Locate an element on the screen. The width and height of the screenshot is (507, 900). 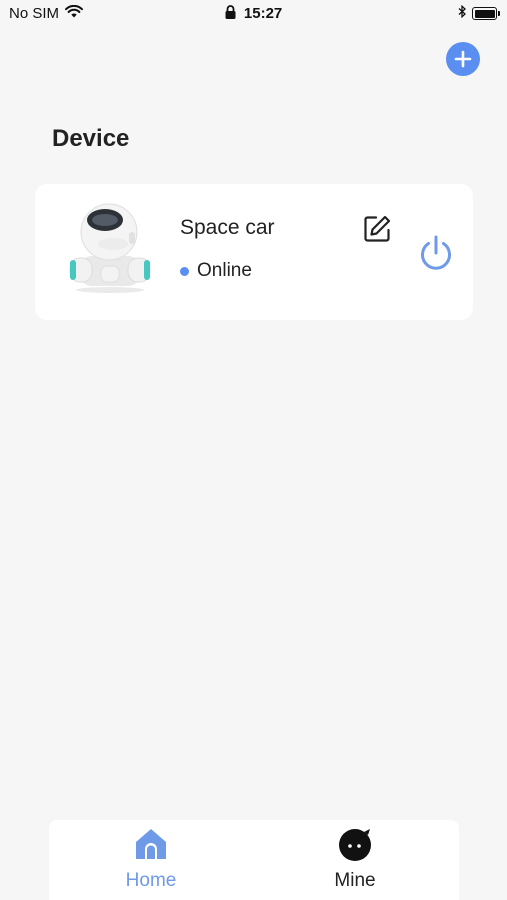
bluetooth-icon is located at coordinates (462, 13).